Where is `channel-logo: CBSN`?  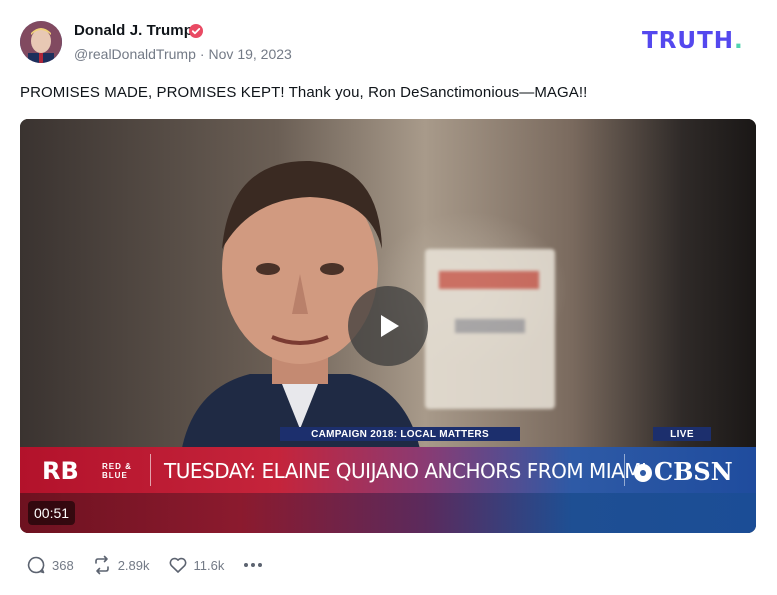
channel-logo: CBSN is located at coordinates (683, 471).